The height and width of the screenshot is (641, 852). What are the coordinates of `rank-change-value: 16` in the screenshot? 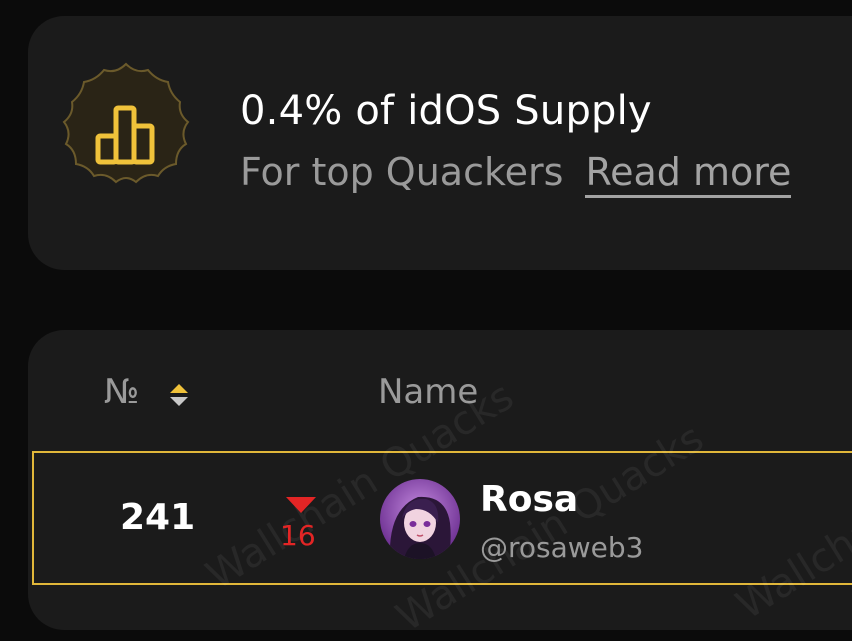 It's located at (298, 535).